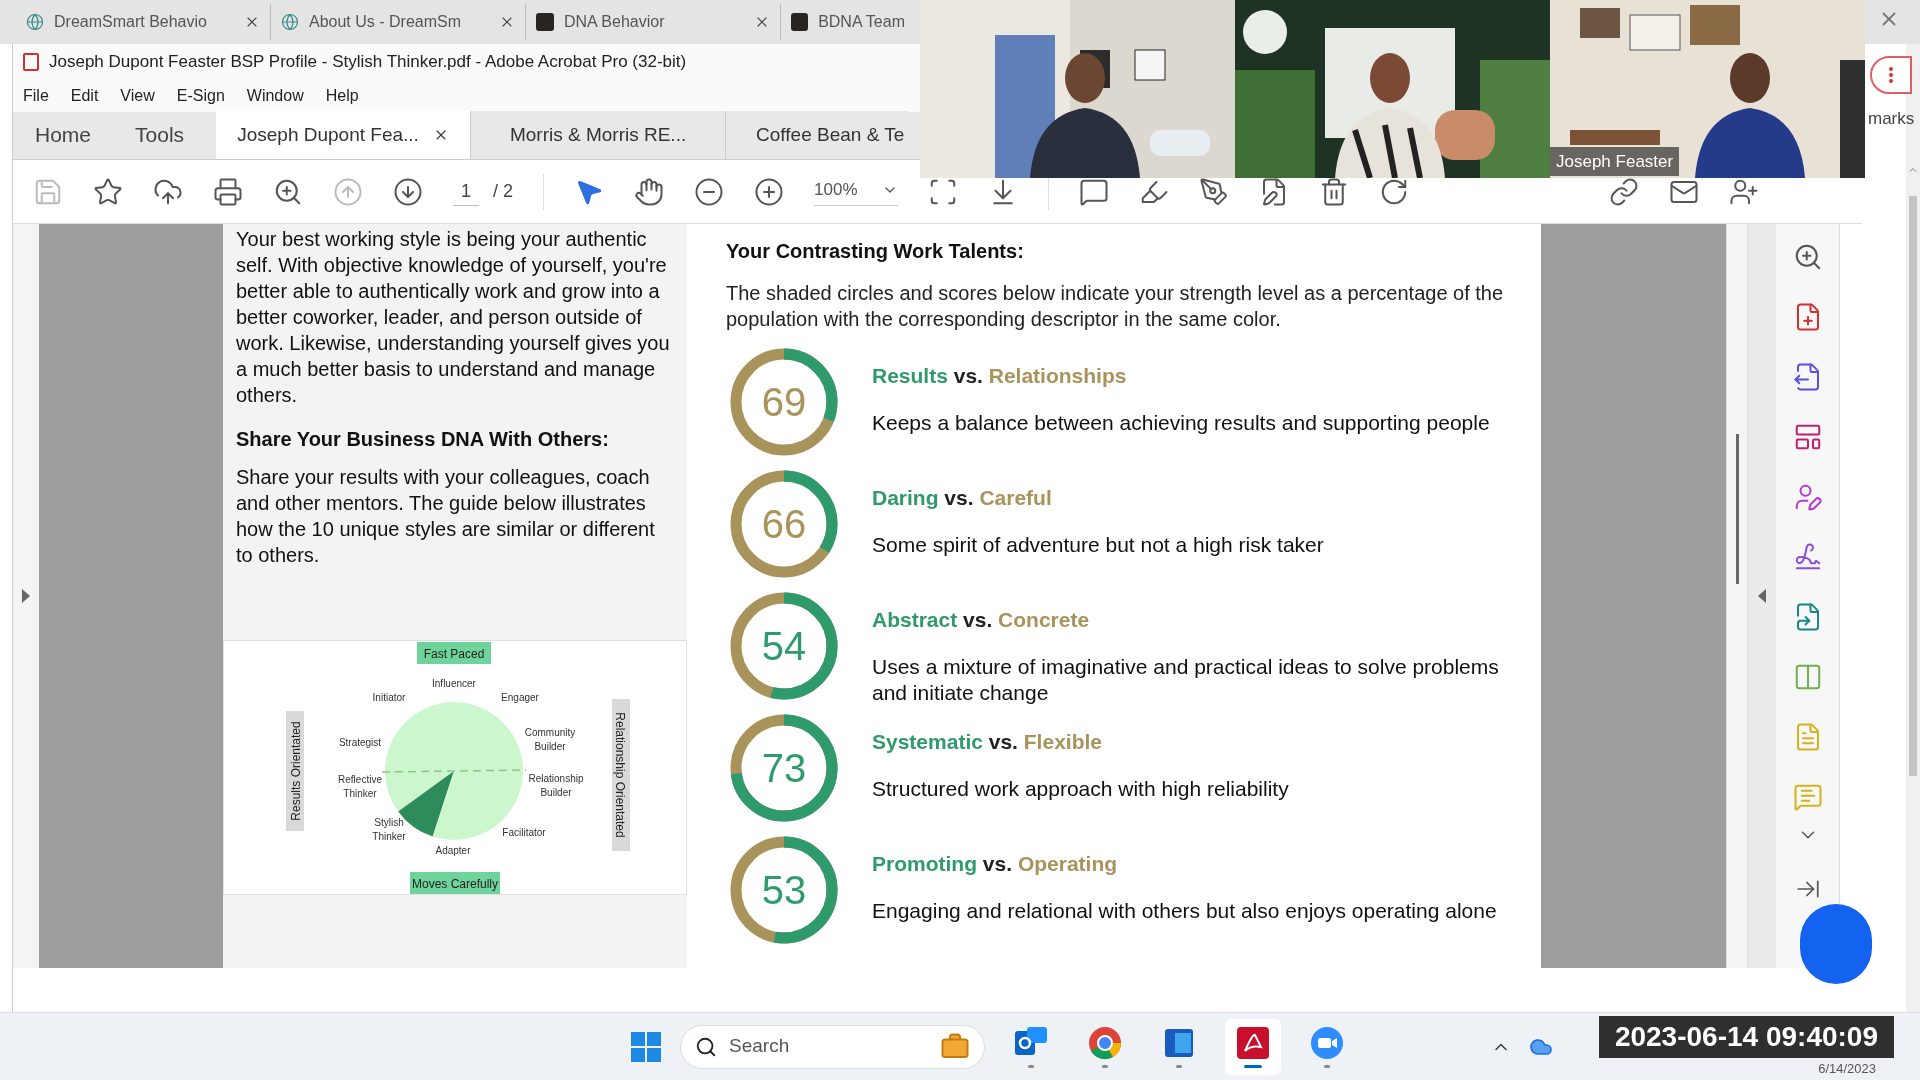 This screenshot has width=1920, height=1080. Describe the element at coordinates (200, 96) in the screenshot. I see `menu-item: E-Sign` at that location.